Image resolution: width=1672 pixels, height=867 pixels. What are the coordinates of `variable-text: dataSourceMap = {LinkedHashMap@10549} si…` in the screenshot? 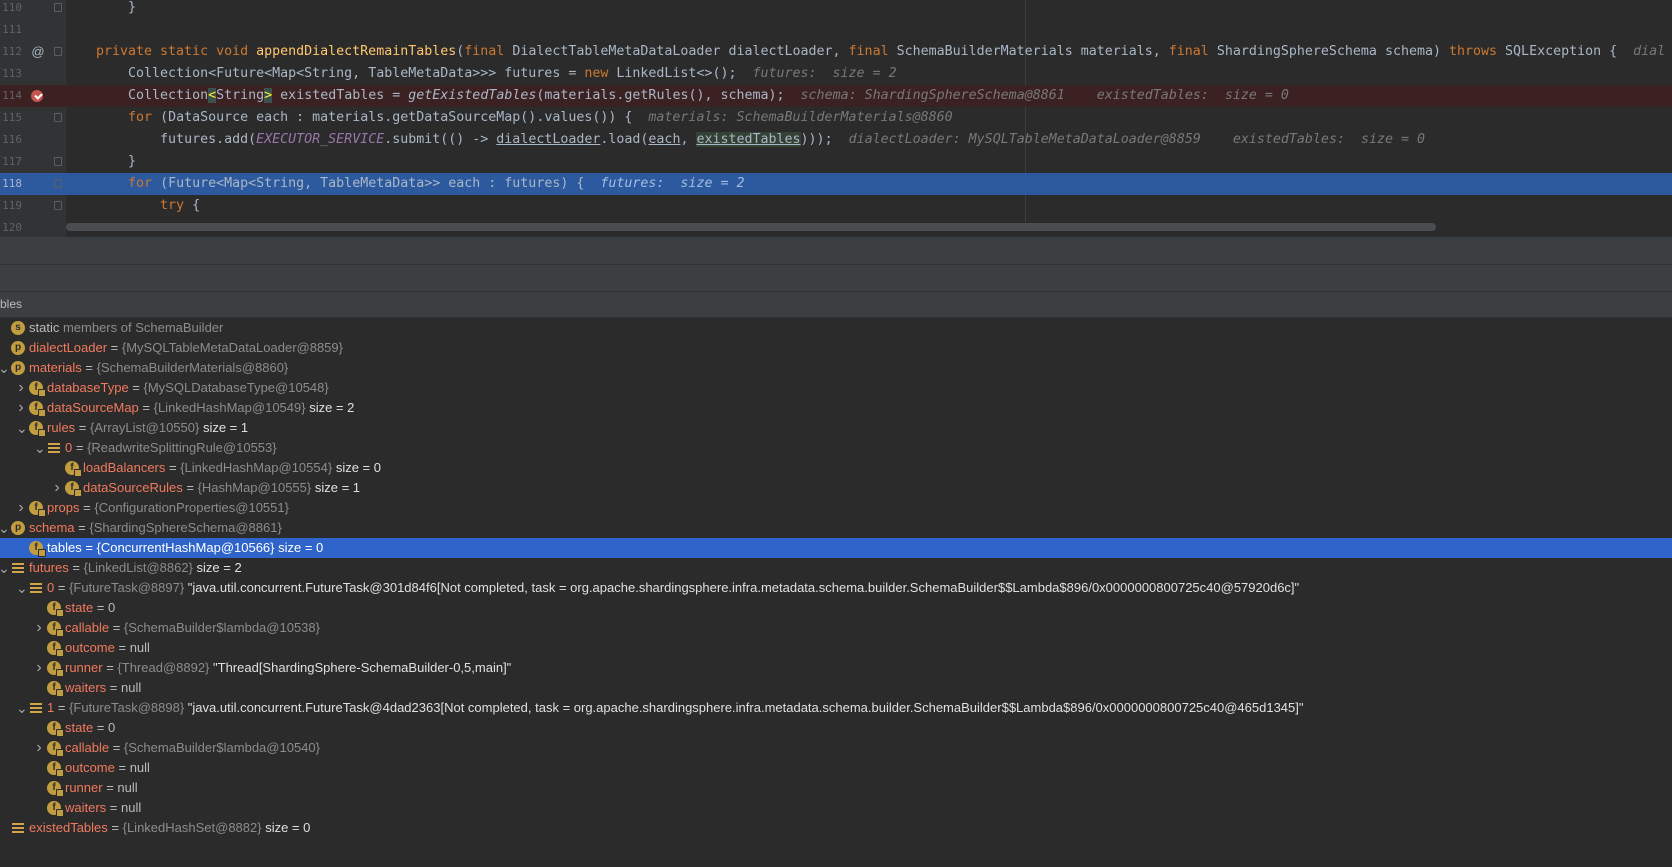 It's located at (201, 407).